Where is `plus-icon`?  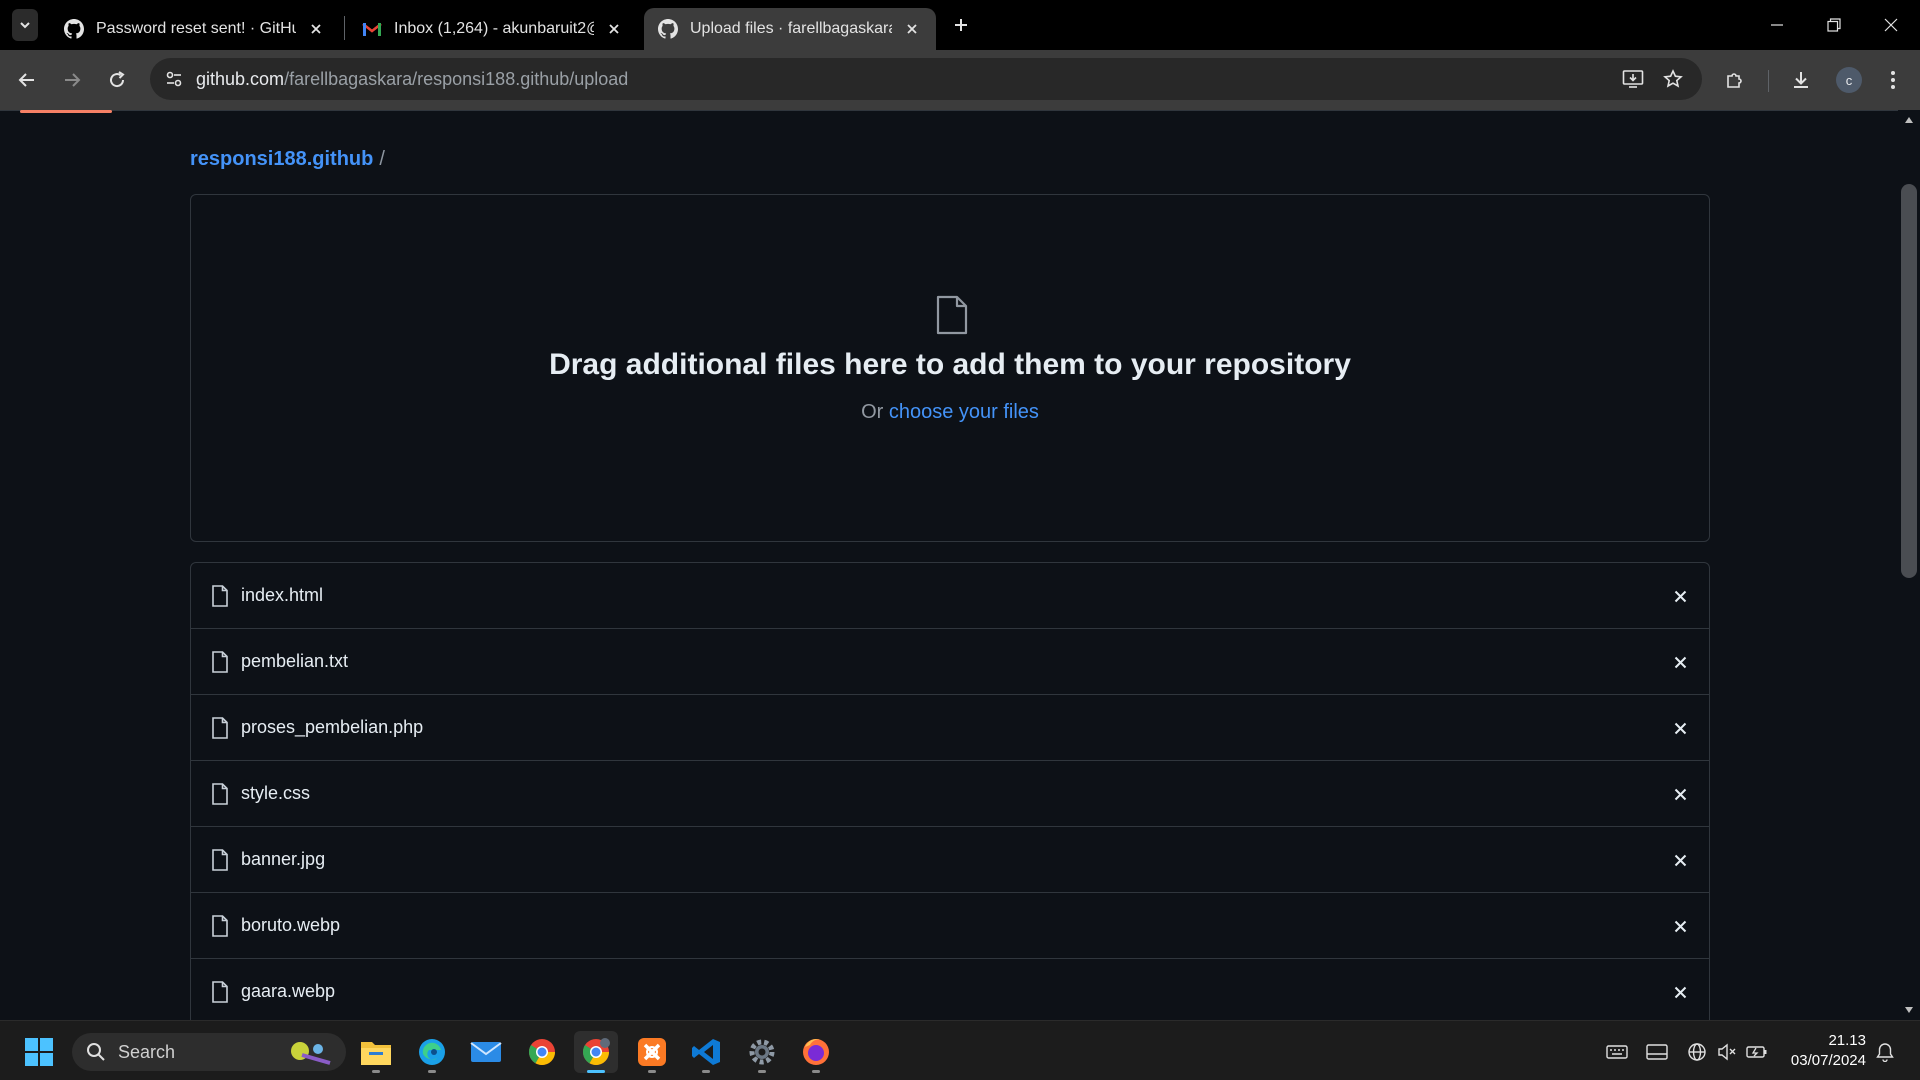
plus-icon is located at coordinates (961, 25).